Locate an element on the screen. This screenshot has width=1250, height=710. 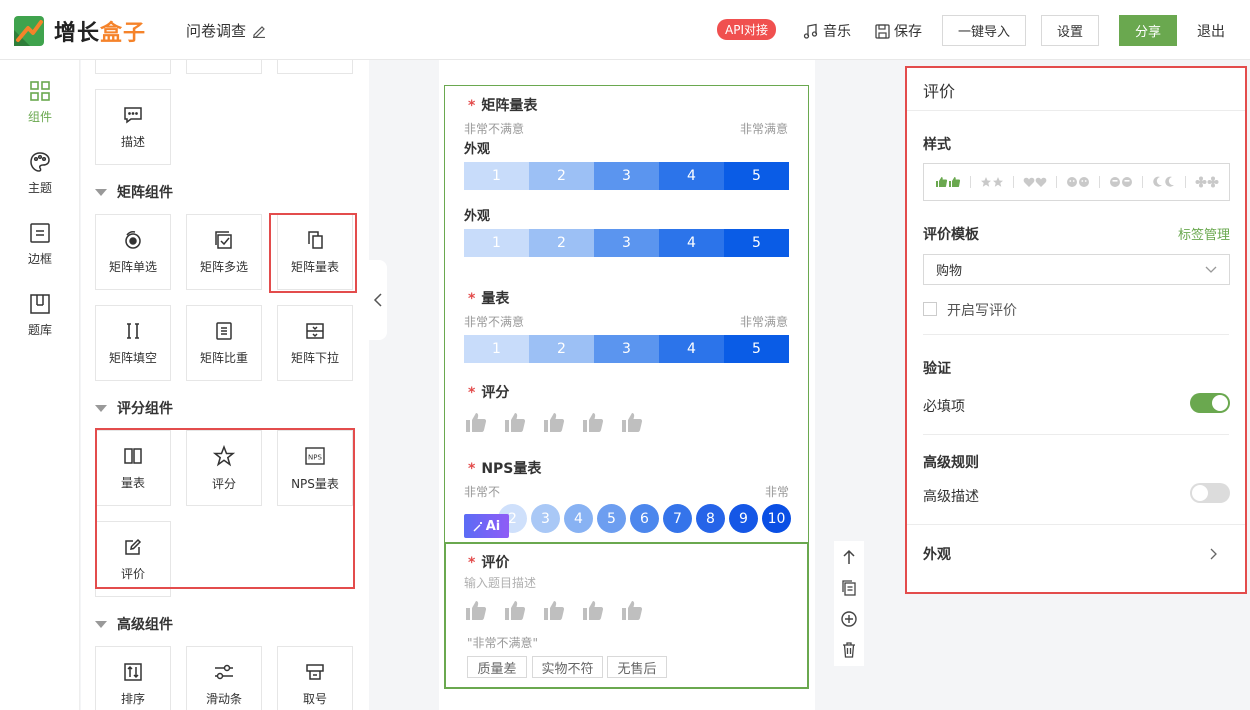
move-up-icon is located at coordinates (849, 557).